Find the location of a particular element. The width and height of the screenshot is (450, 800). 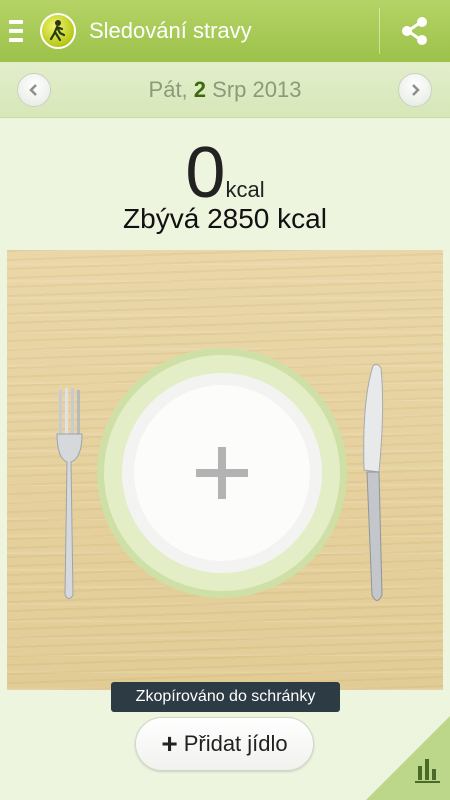

fork-icon is located at coordinates (69, 493).